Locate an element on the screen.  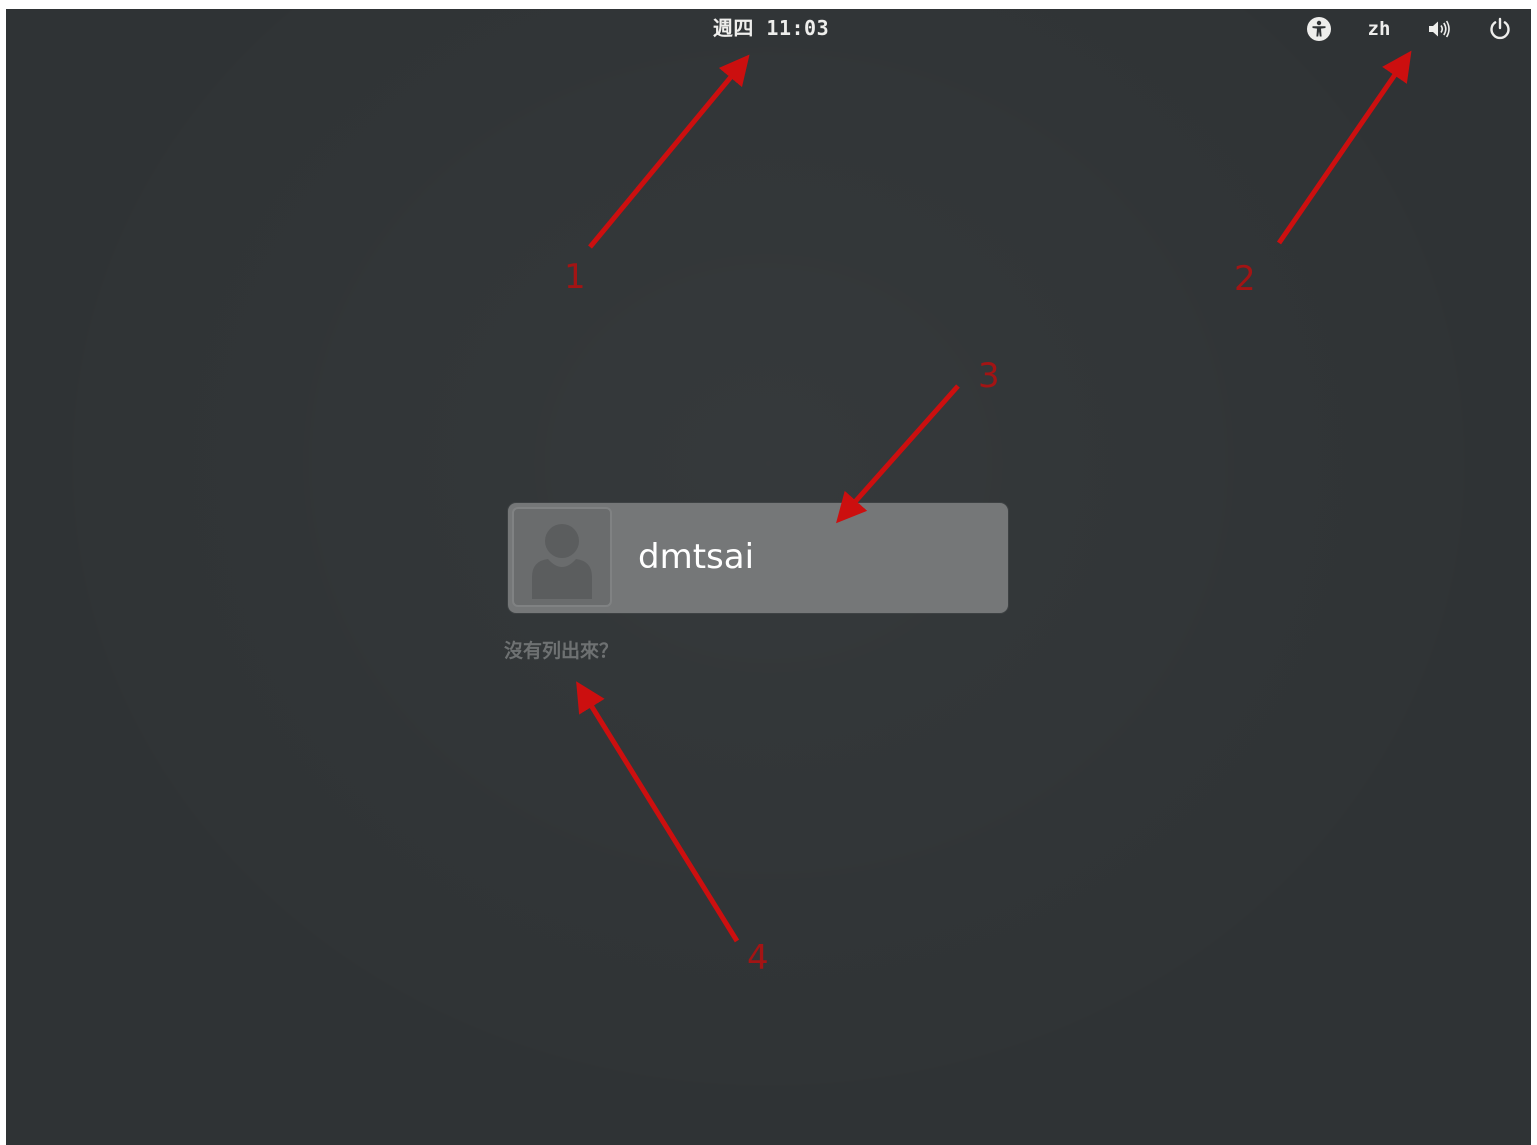
accessibility-menu-button is located at coordinates (1319, 29).